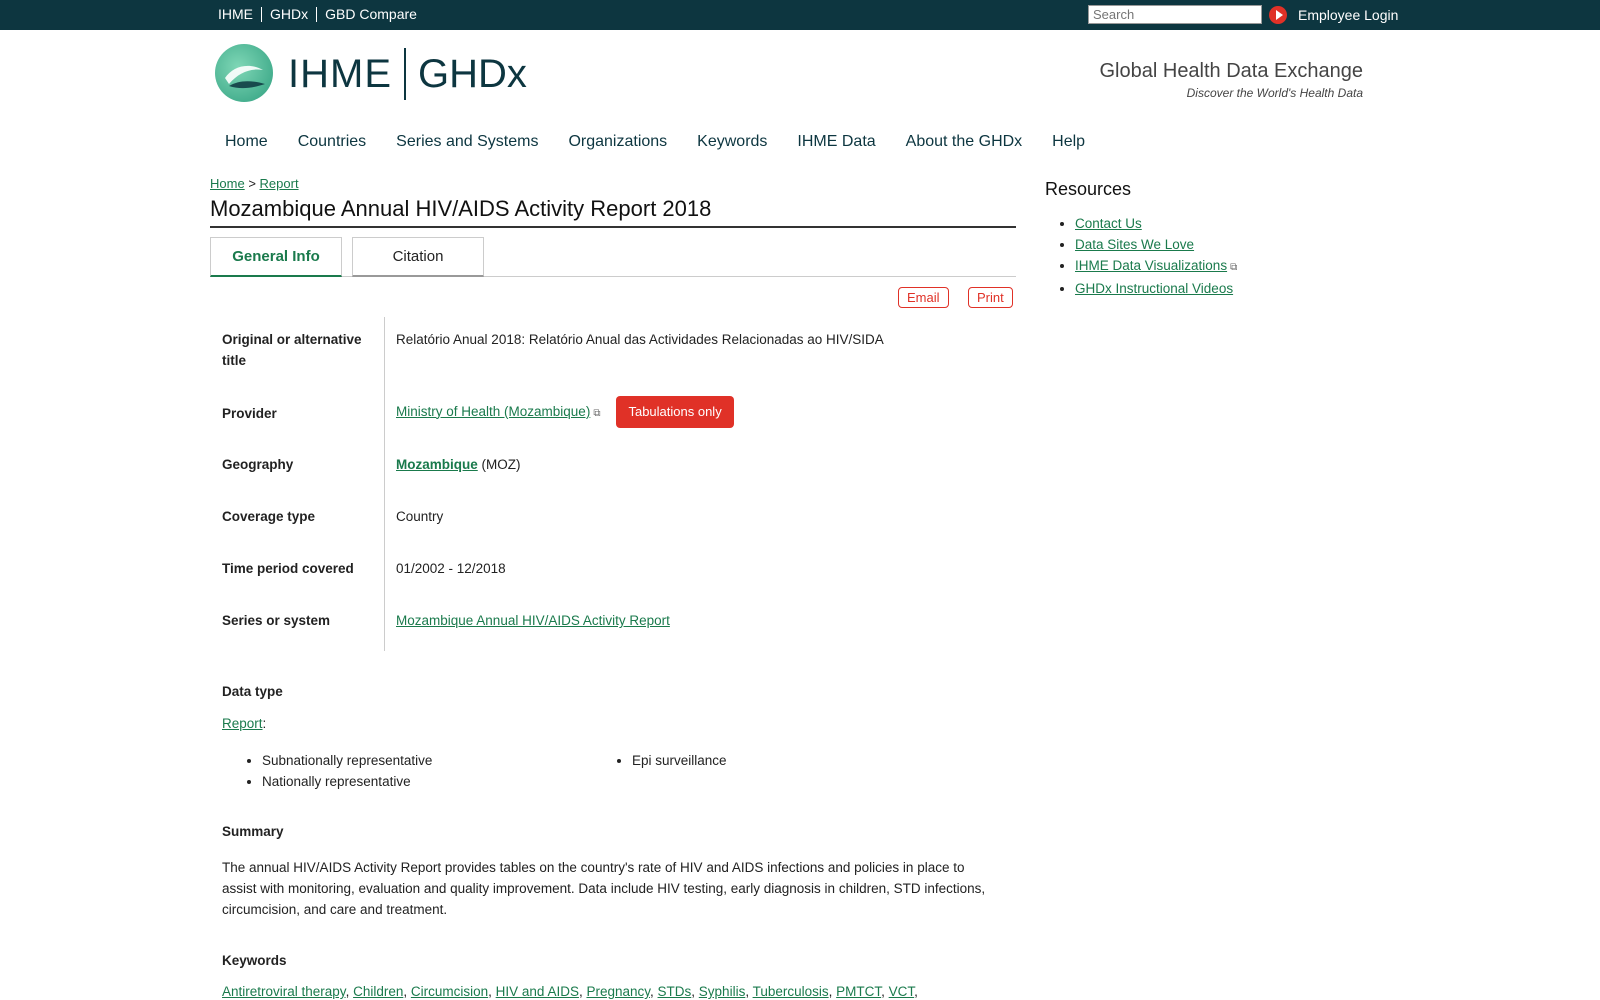 Image resolution: width=1600 pixels, height=1000 pixels. I want to click on resource-item: Data Sites We Love, so click(1156, 244).